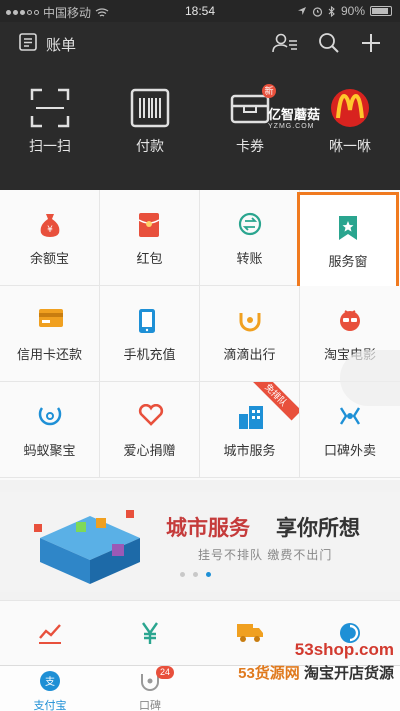 Image resolution: width=400 pixels, height=711 pixels. Describe the element at coordinates (151, 415) in the screenshot. I see `heart-icon` at that location.